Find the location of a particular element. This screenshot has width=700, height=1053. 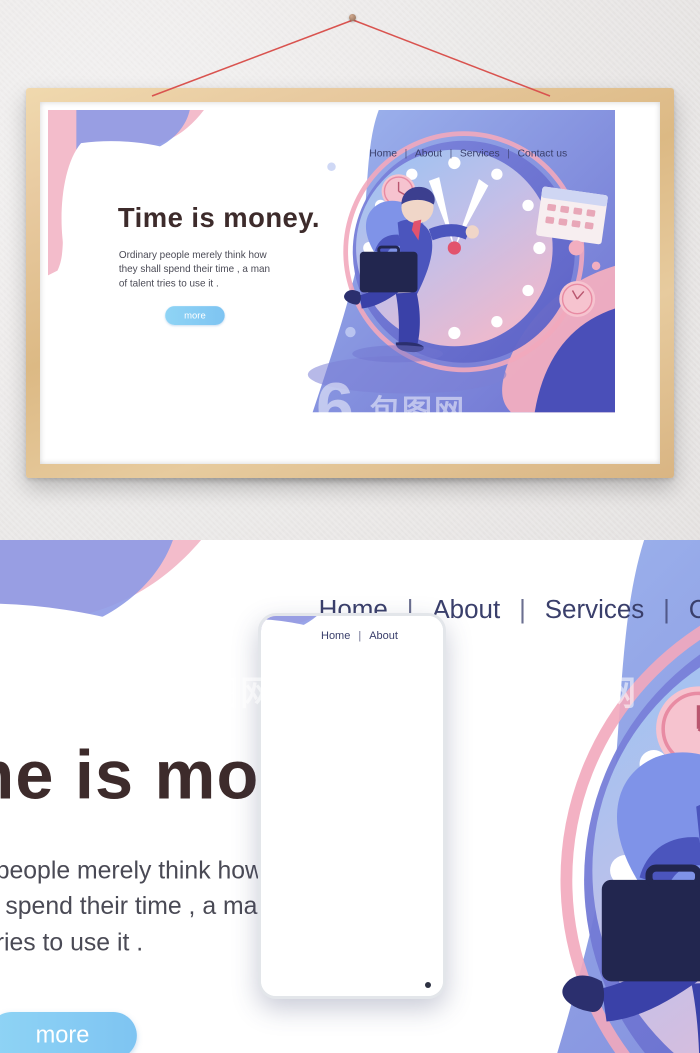

zoomed-more-button: more is located at coordinates (68, 1032).